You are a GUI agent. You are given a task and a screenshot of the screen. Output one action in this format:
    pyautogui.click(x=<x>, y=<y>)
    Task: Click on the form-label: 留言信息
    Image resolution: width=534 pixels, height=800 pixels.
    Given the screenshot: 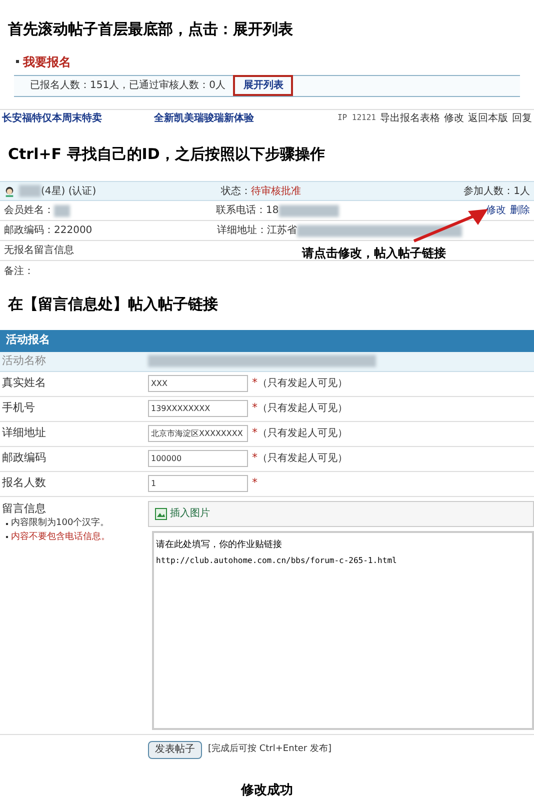 What is the action you would take?
    pyautogui.click(x=24, y=508)
    